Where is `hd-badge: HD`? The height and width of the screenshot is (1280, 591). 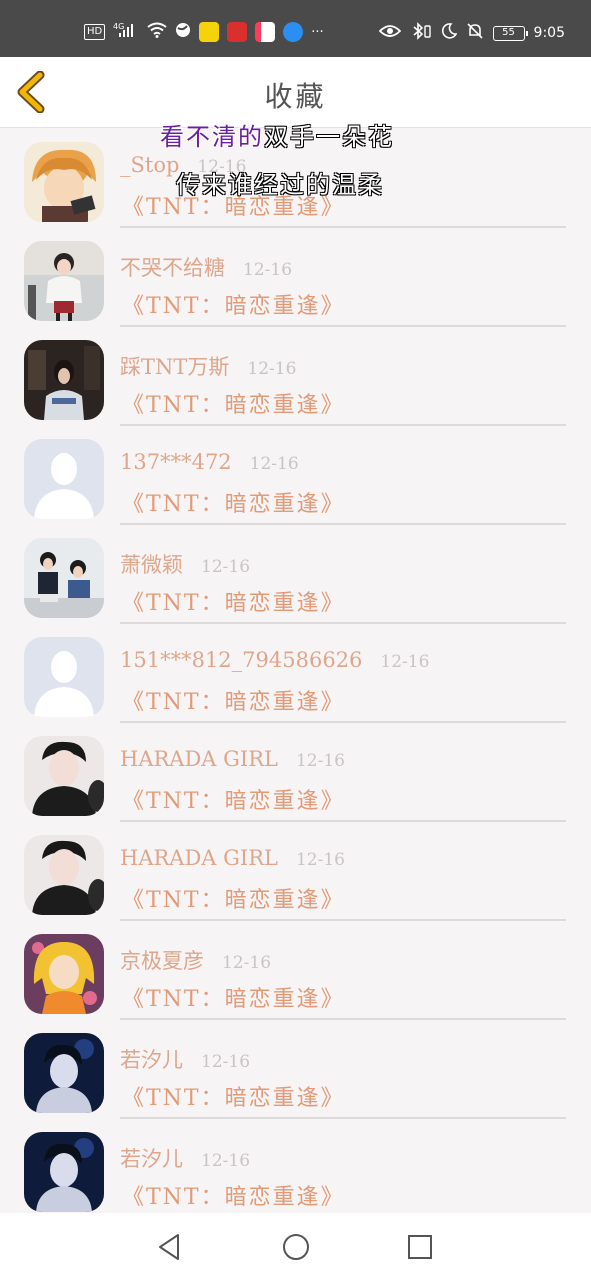
hd-badge: HD is located at coordinates (95, 32).